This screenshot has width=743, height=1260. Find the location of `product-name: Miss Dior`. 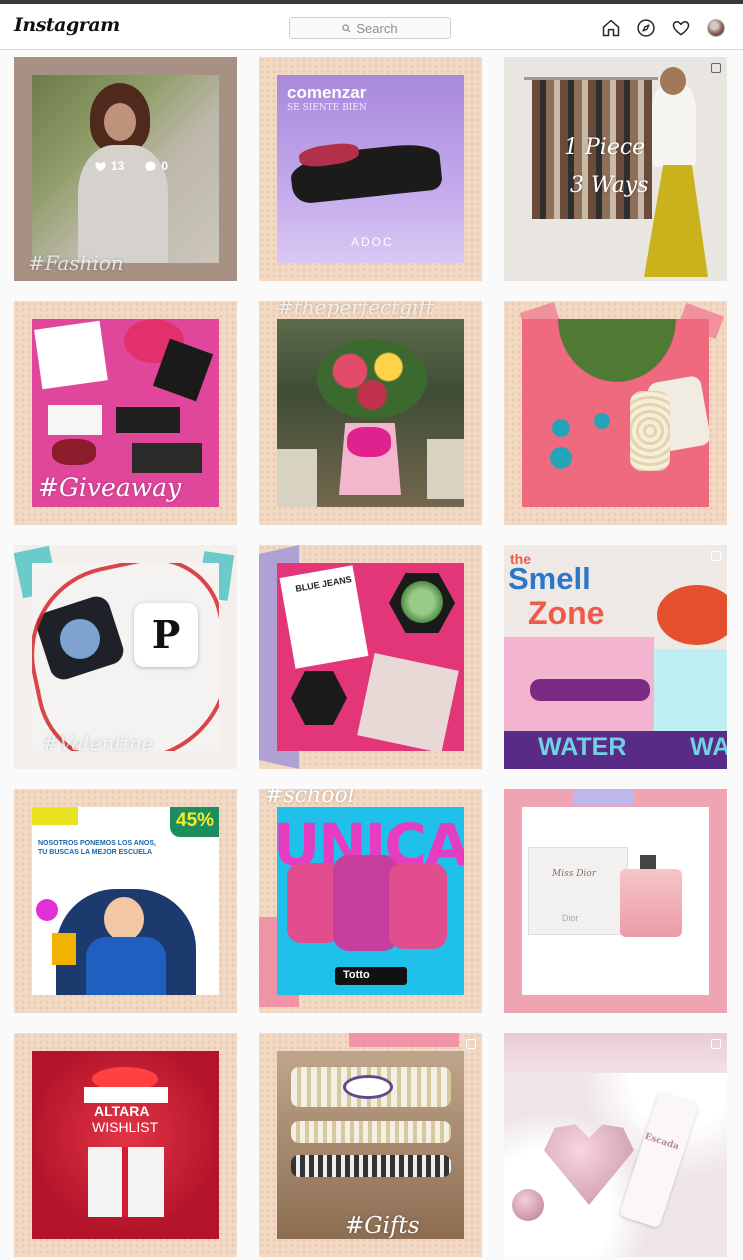

product-name: Miss Dior is located at coordinates (574, 874).